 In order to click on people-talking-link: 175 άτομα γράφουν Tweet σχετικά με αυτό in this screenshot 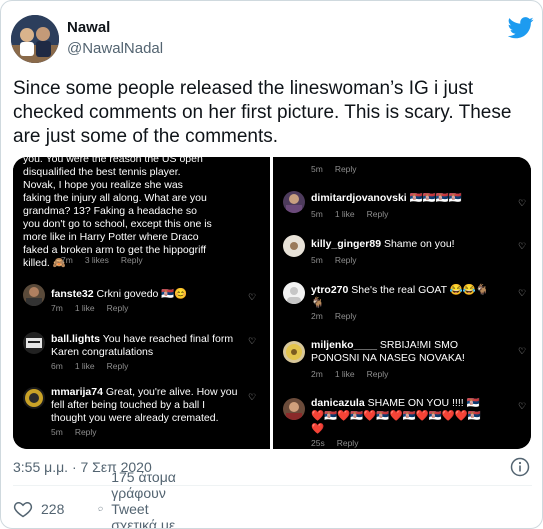, I will do `click(139, 498)`.